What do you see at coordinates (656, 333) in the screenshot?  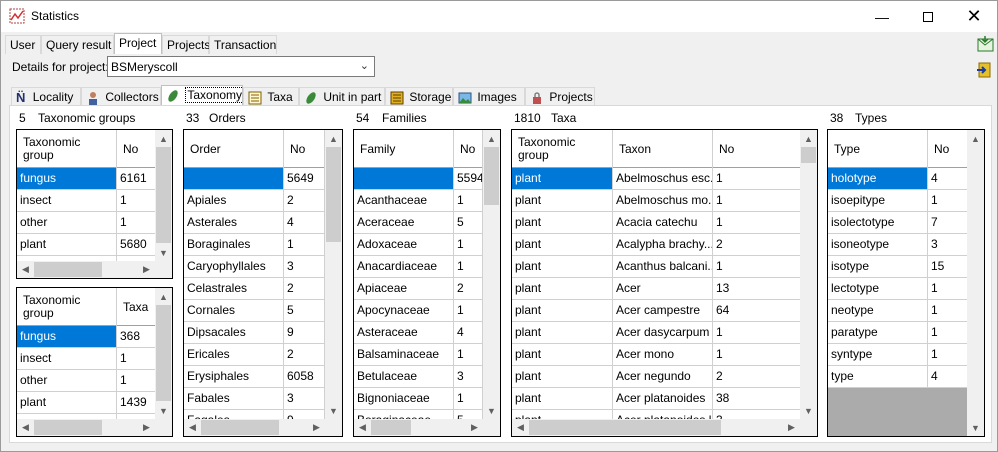 I see `table-row: plant Acer dasycarpum 1` at bounding box center [656, 333].